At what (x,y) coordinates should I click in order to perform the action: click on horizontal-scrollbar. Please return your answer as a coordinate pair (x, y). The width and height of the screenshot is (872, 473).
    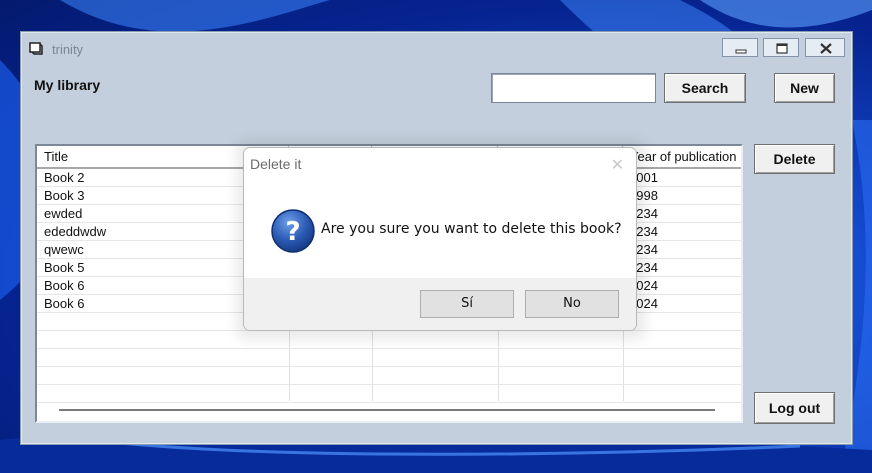
    Looking at the image, I should click on (387, 410).